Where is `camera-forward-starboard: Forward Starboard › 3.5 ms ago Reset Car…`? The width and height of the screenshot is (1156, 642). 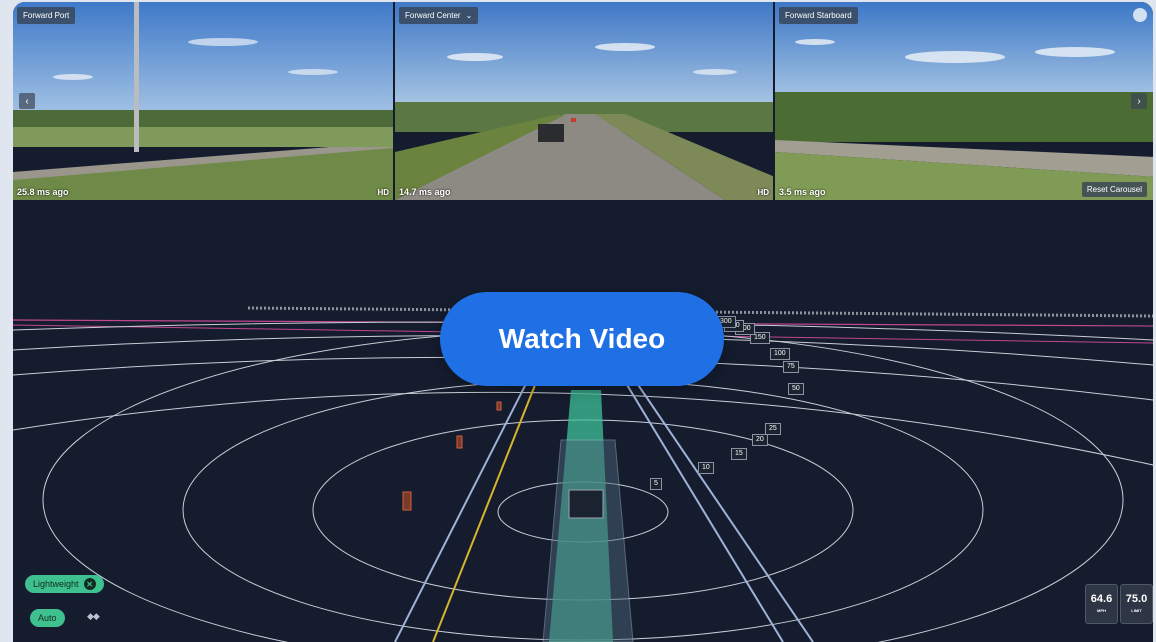
camera-forward-starboard: Forward Starboard › 3.5 ms ago Reset Car… is located at coordinates (963, 101).